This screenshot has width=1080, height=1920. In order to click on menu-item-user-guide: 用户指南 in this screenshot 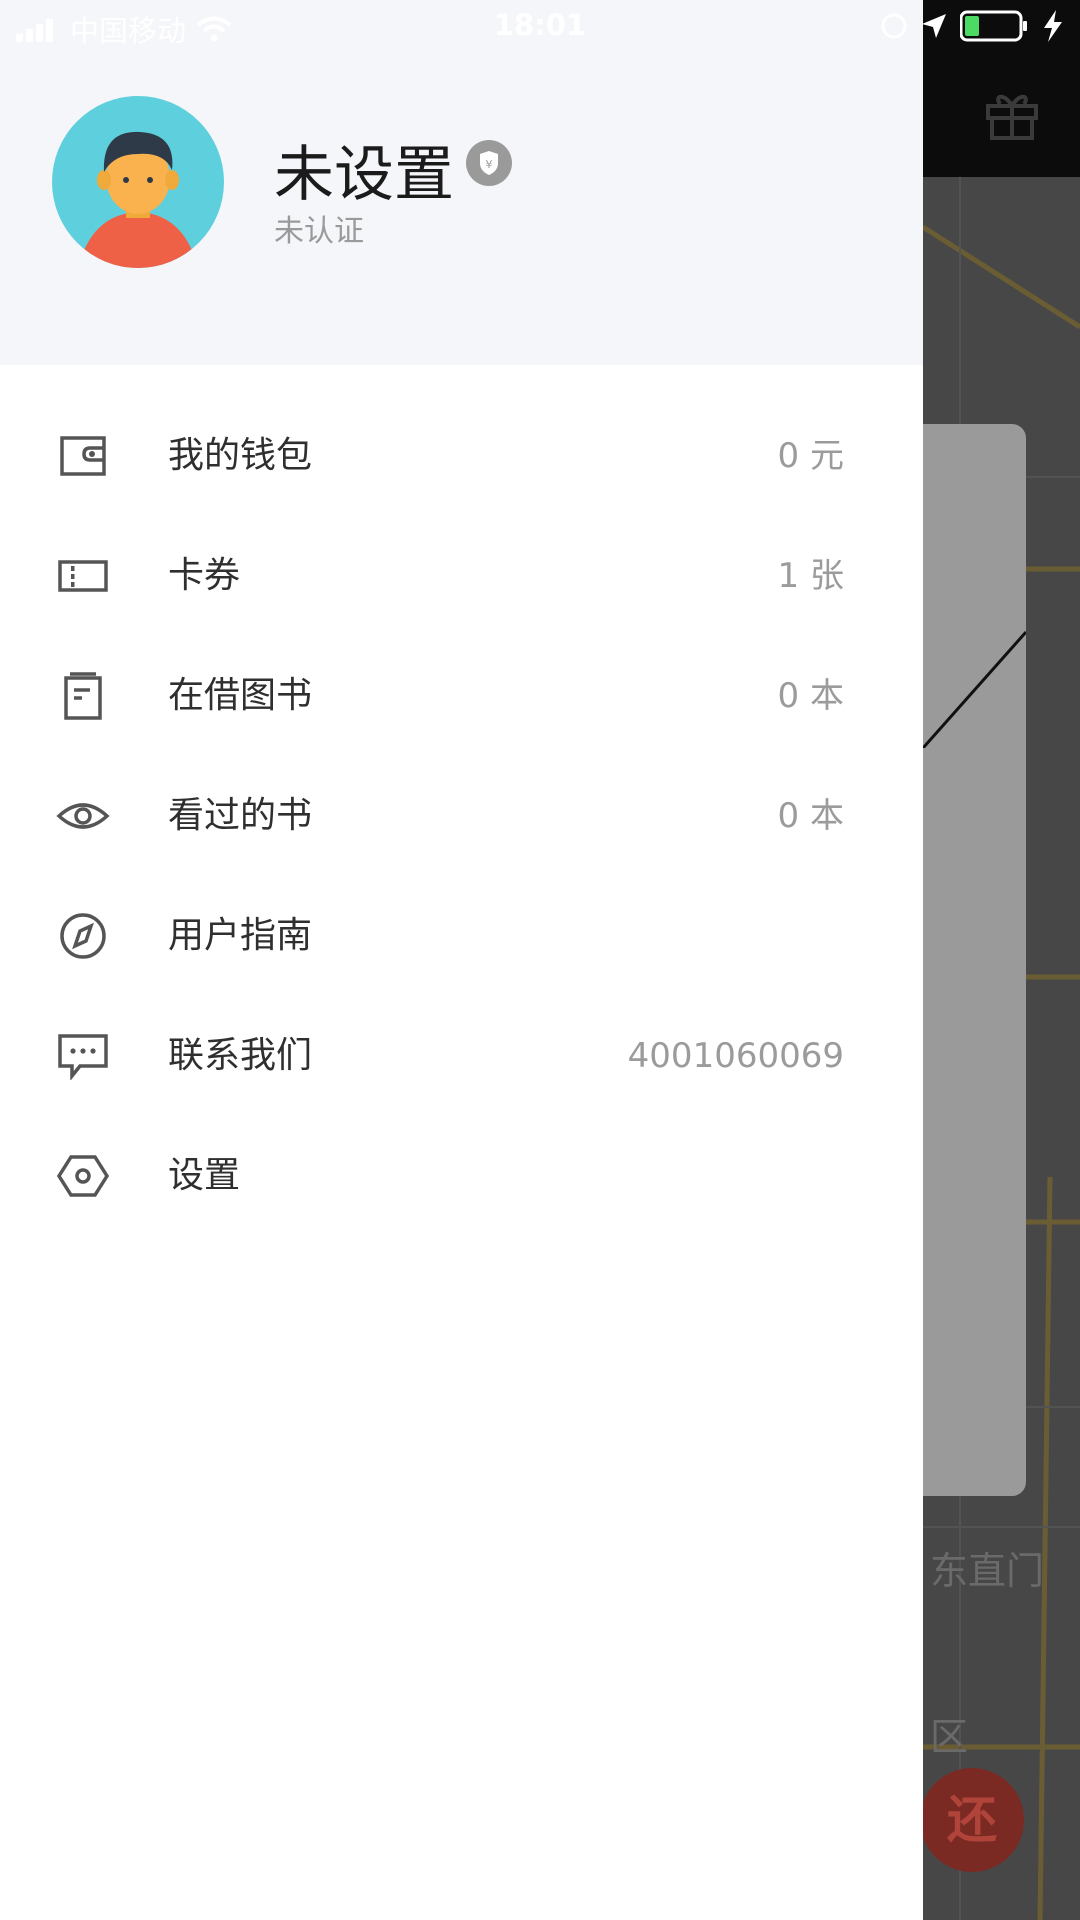, I will do `click(461, 936)`.